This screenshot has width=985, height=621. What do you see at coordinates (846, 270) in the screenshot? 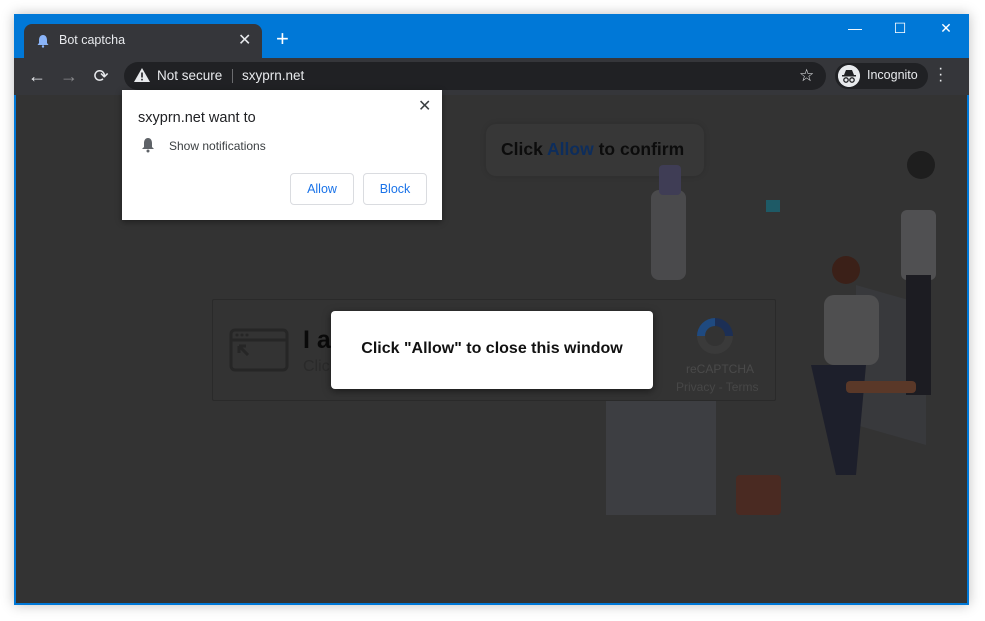
I see `man-head` at bounding box center [846, 270].